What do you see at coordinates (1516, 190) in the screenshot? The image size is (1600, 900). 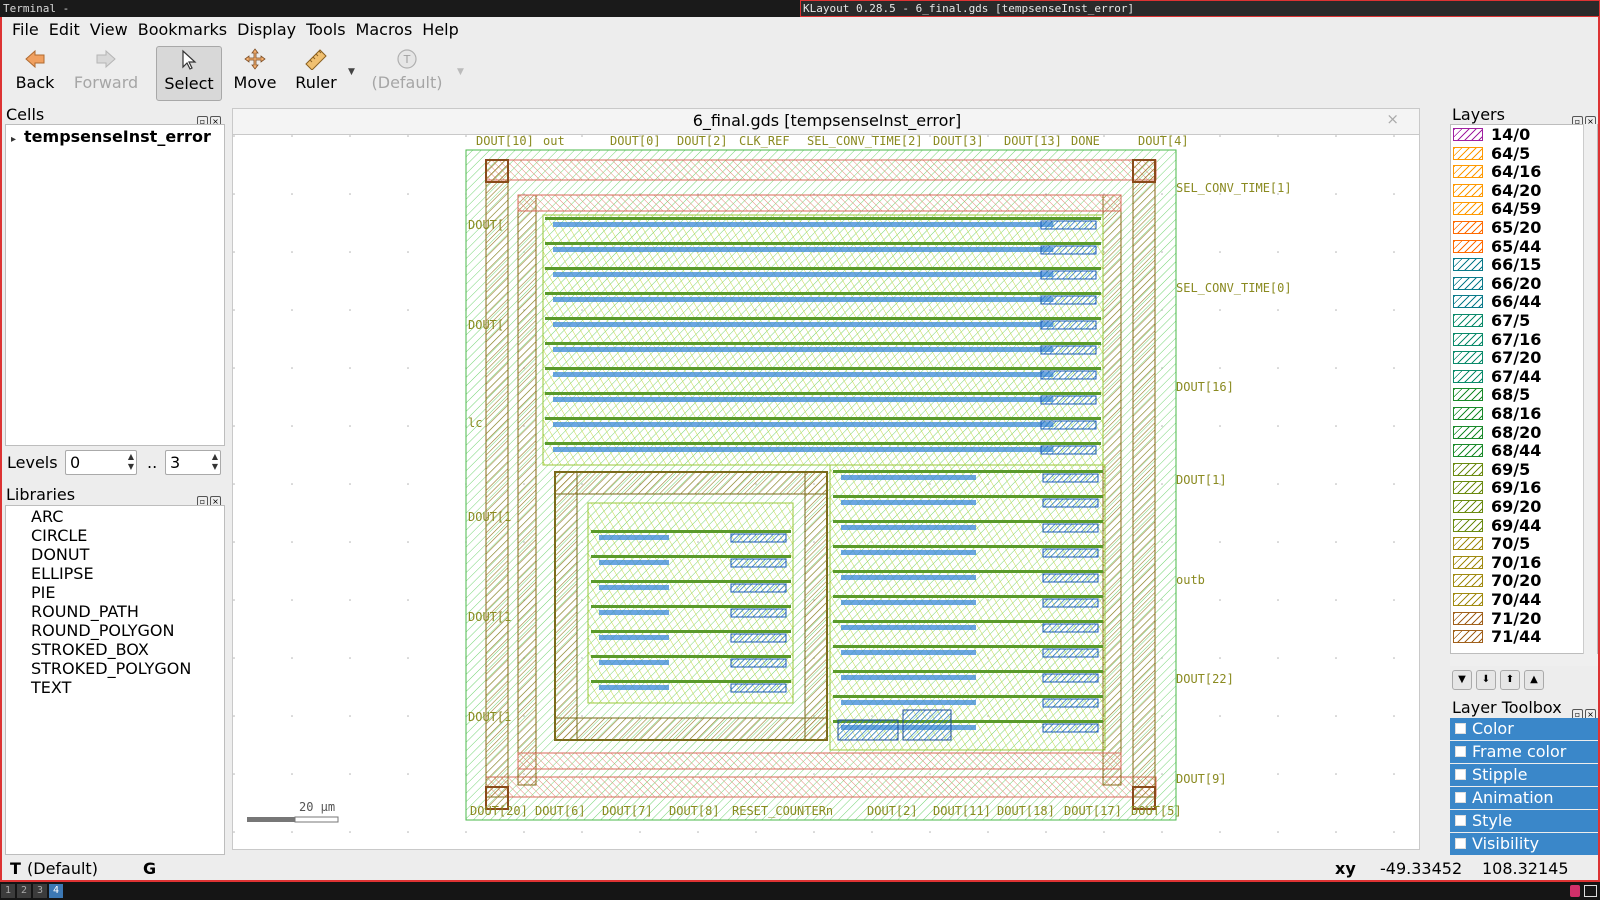 I see `layer-row: 64/20` at bounding box center [1516, 190].